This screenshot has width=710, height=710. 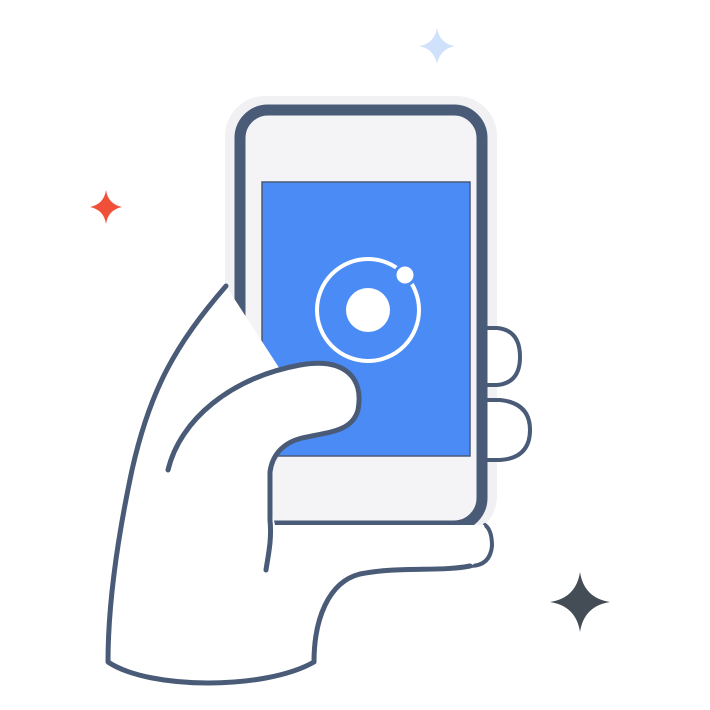 What do you see at coordinates (437, 46) in the screenshot?
I see `sparkle-icon-blue` at bounding box center [437, 46].